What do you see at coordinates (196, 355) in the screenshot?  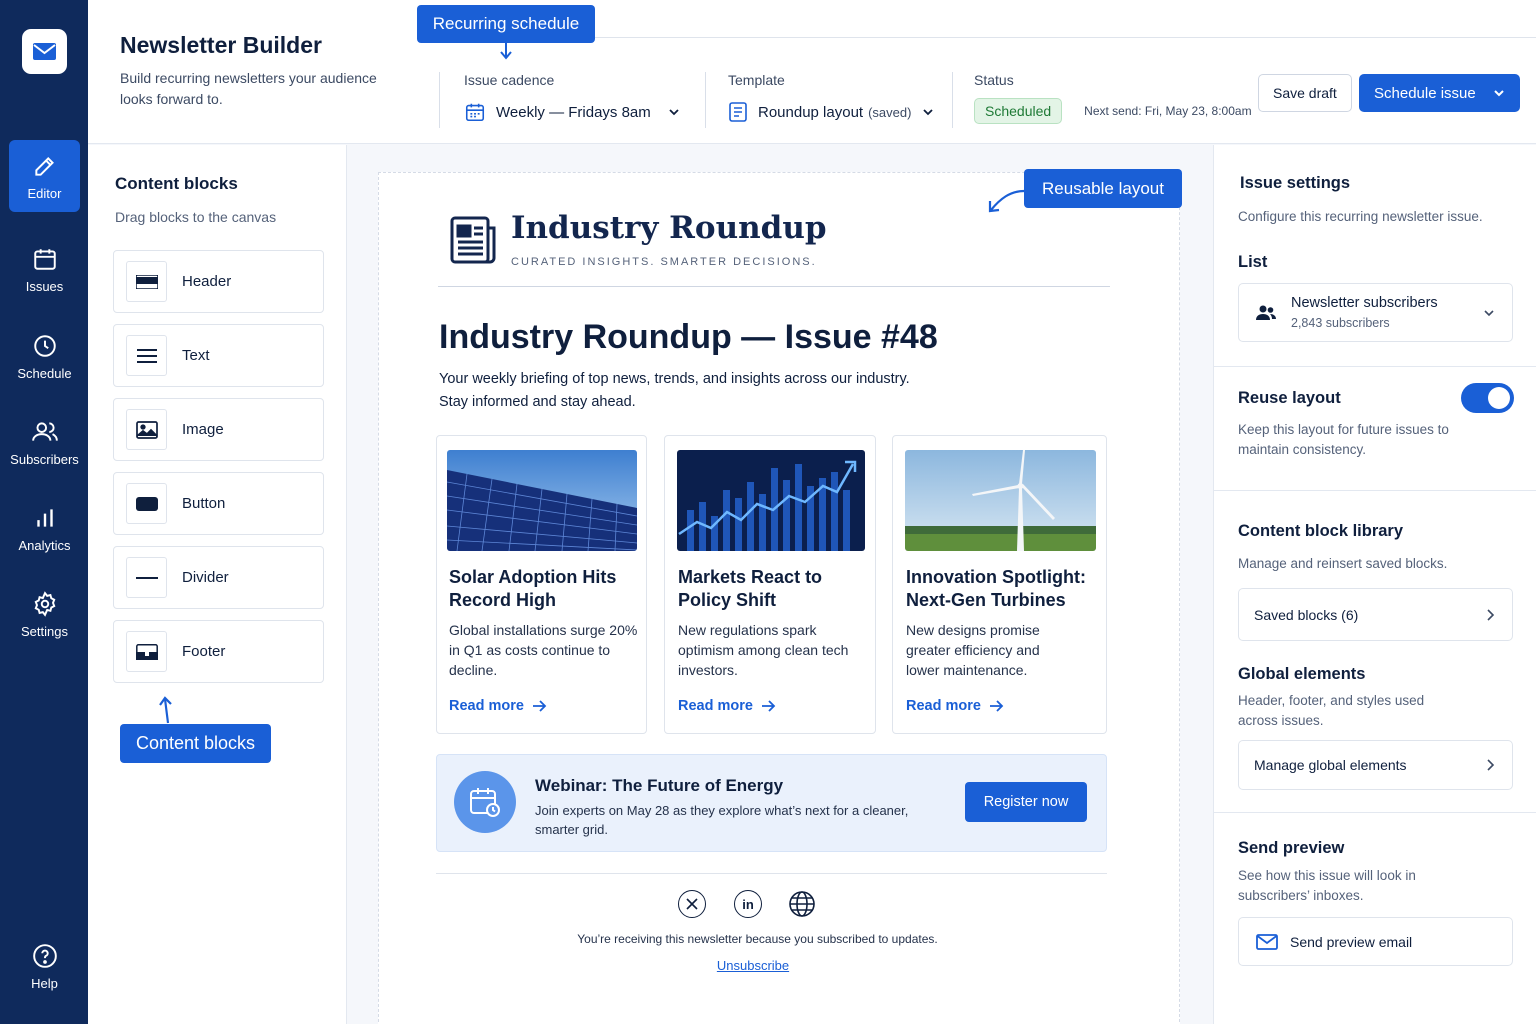 I see `block-label: Text` at bounding box center [196, 355].